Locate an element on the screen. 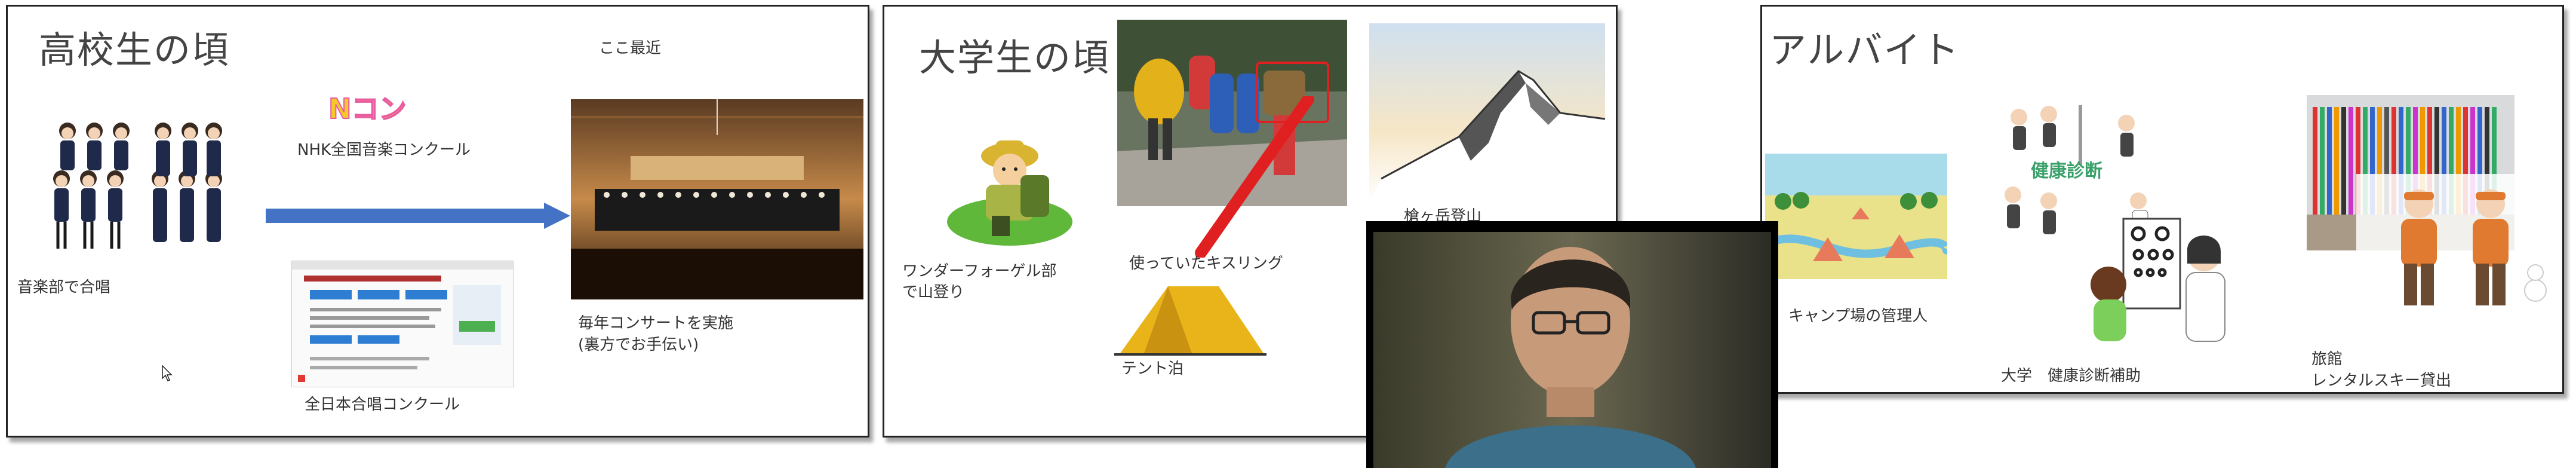 This screenshot has height=468, width=2576. zennihon-caption: 全日本合唱コンクール is located at coordinates (382, 405).